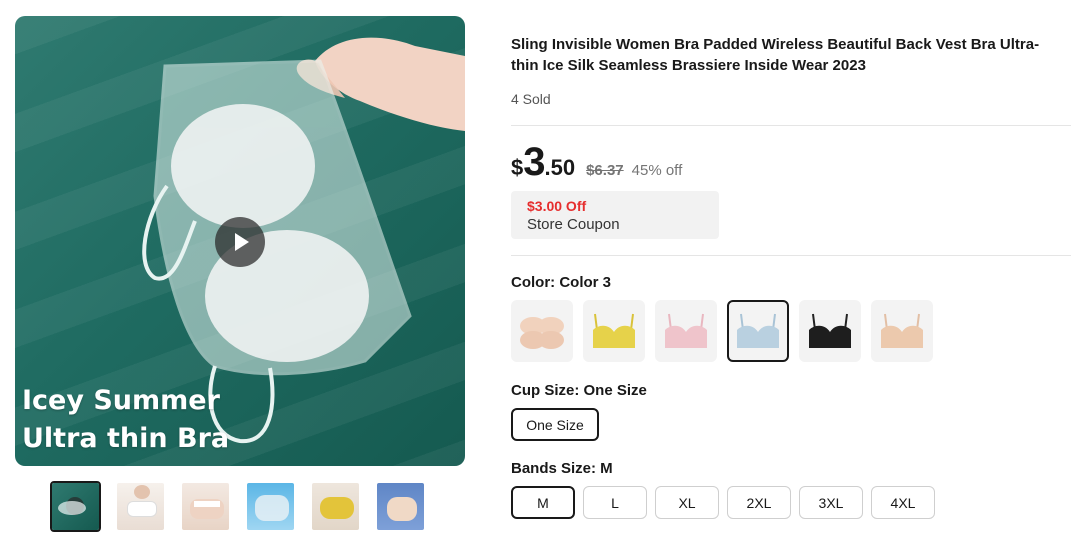  Describe the element at coordinates (238, 506) in the screenshot. I see `thumbnail-strip` at that location.